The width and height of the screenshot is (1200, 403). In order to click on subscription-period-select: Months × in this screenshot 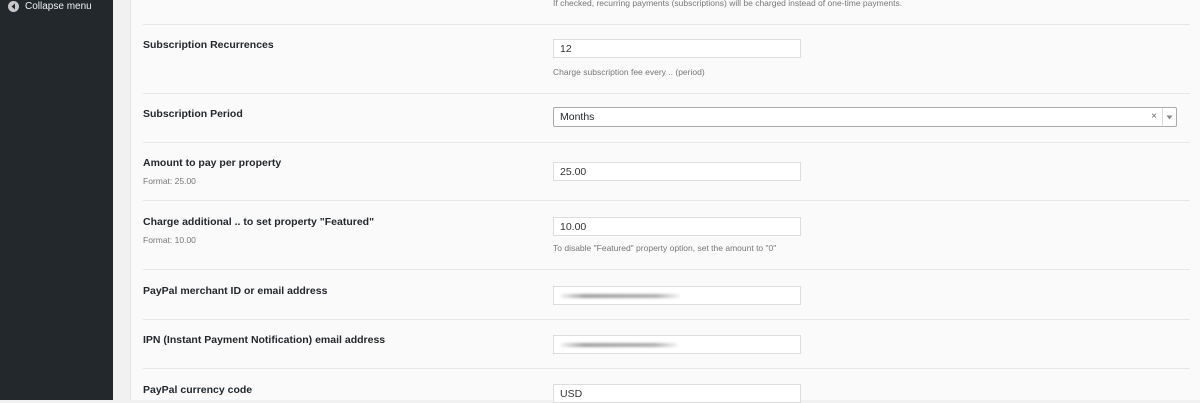, I will do `click(865, 117)`.